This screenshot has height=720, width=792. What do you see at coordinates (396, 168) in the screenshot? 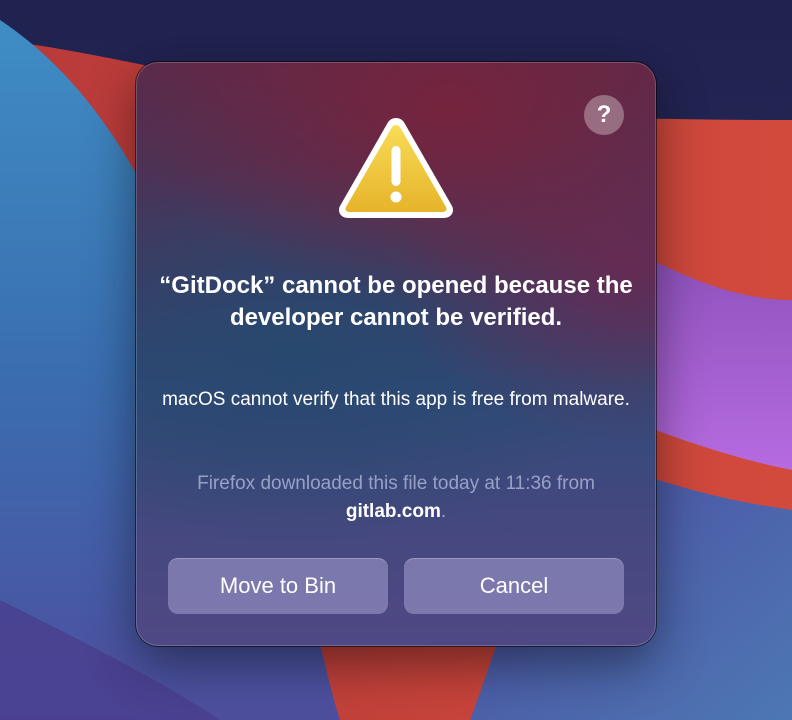
I see `warning-triangle-icon` at bounding box center [396, 168].